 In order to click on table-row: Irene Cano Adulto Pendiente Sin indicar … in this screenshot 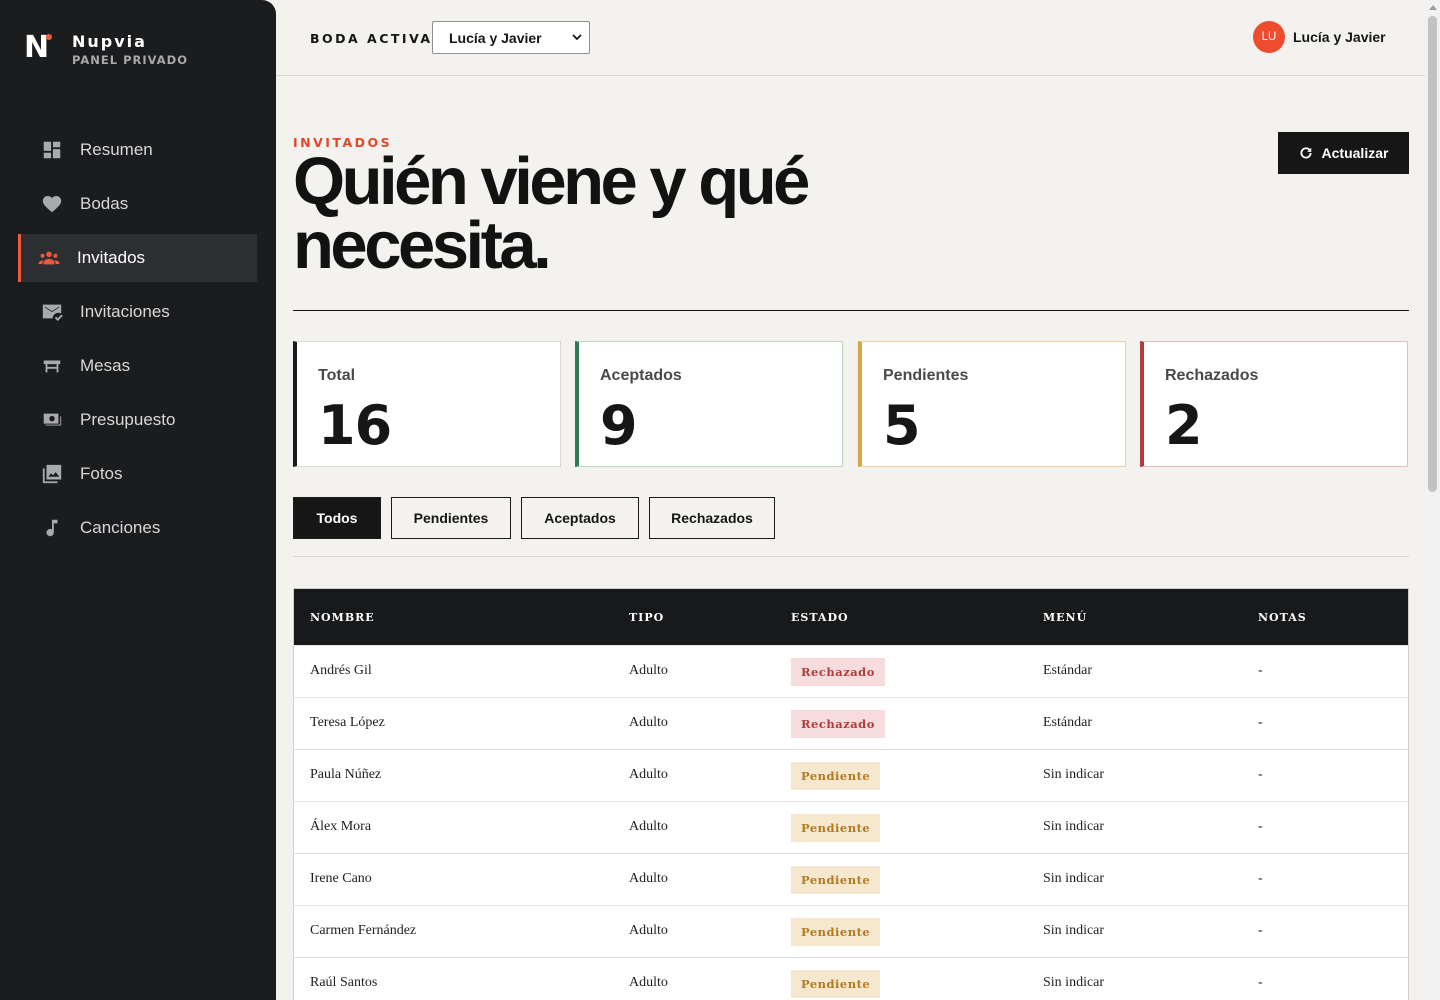, I will do `click(851, 879)`.